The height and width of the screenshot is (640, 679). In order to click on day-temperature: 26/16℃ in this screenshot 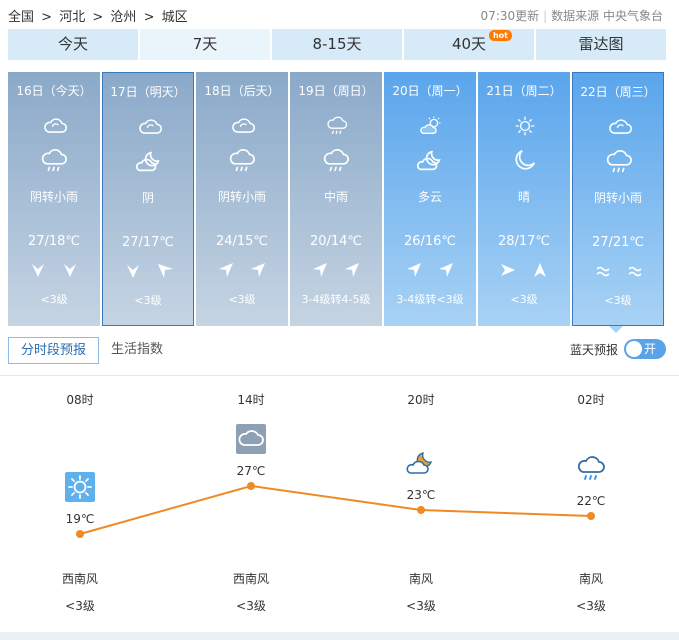, I will do `click(430, 241)`.